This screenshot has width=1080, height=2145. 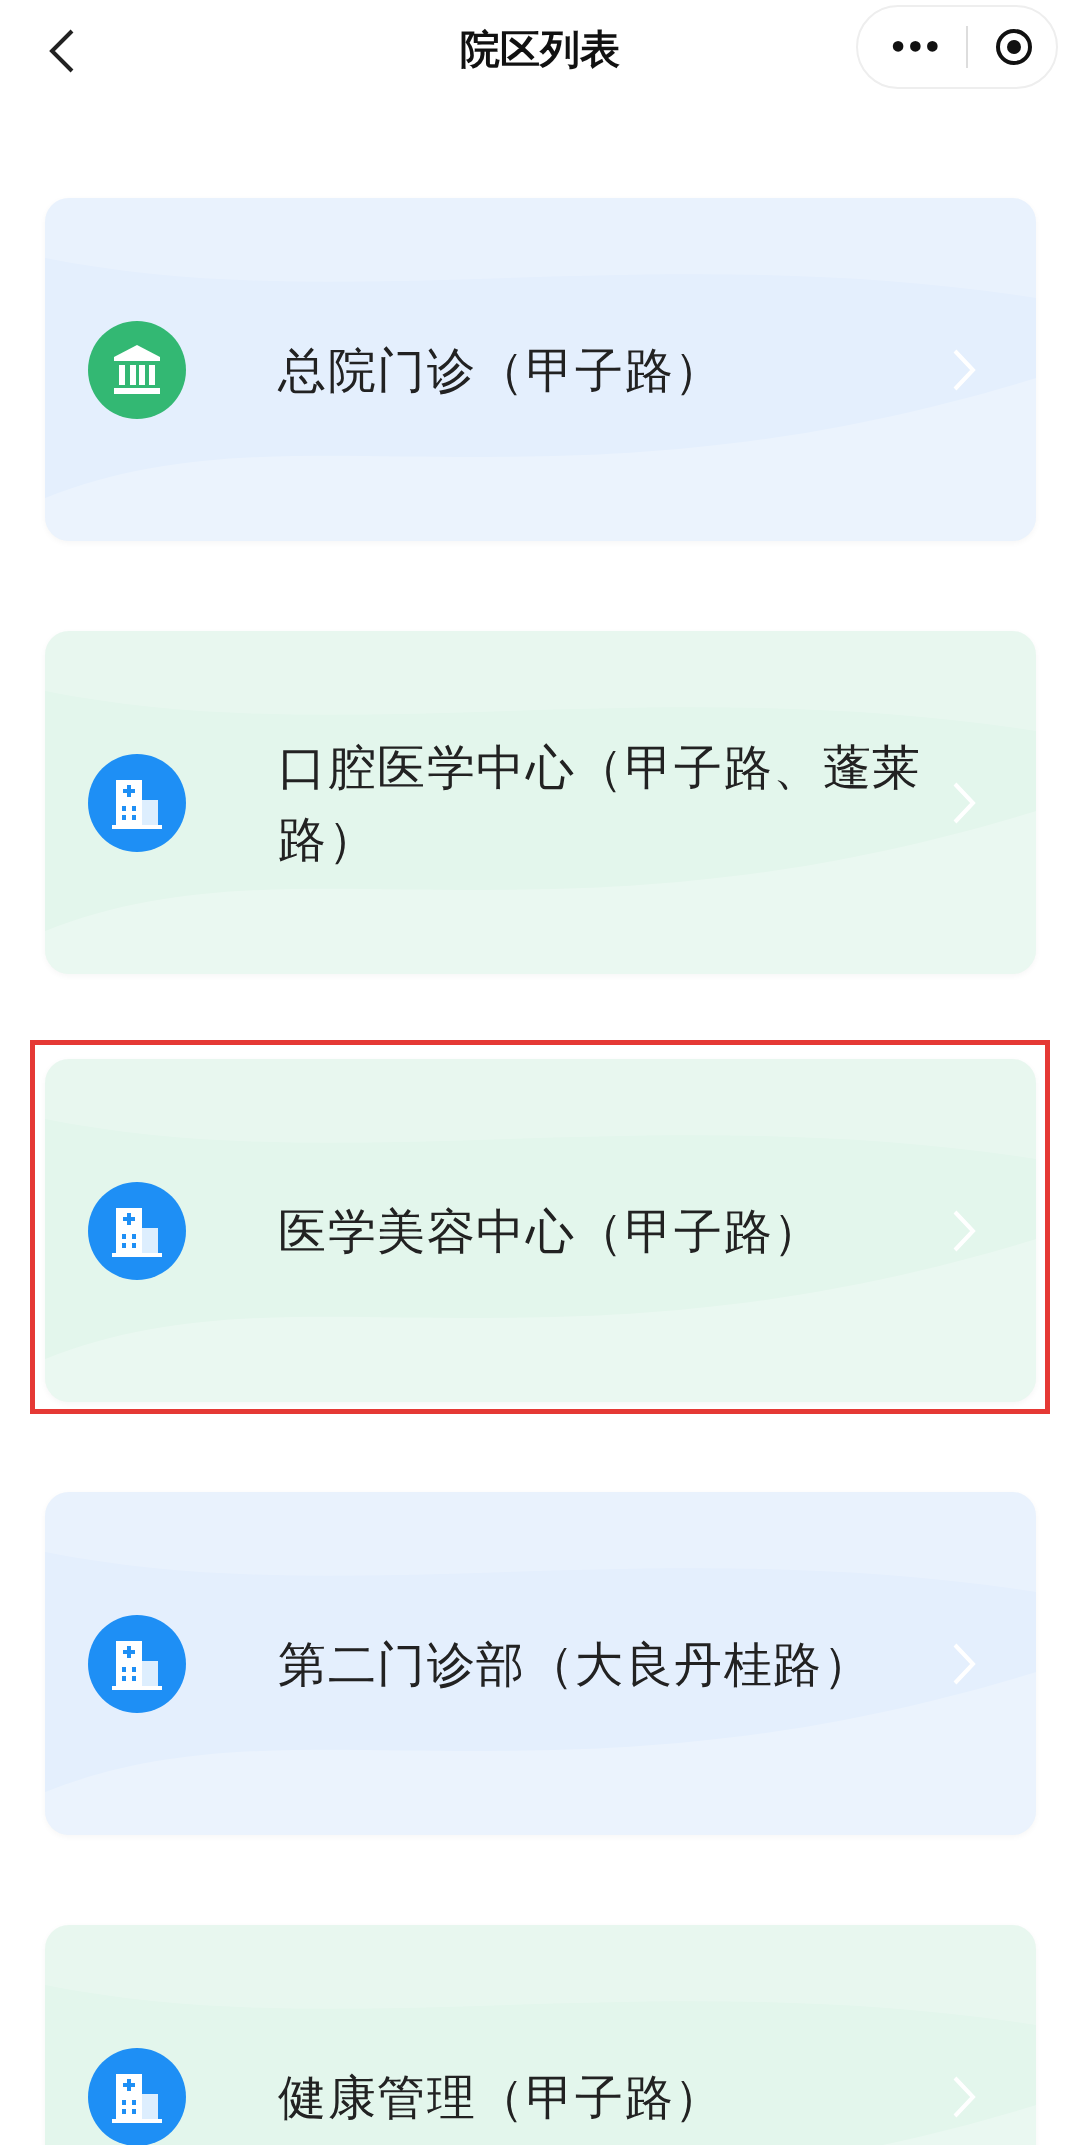 What do you see at coordinates (540, 49) in the screenshot?
I see `page-title: 院区列表` at bounding box center [540, 49].